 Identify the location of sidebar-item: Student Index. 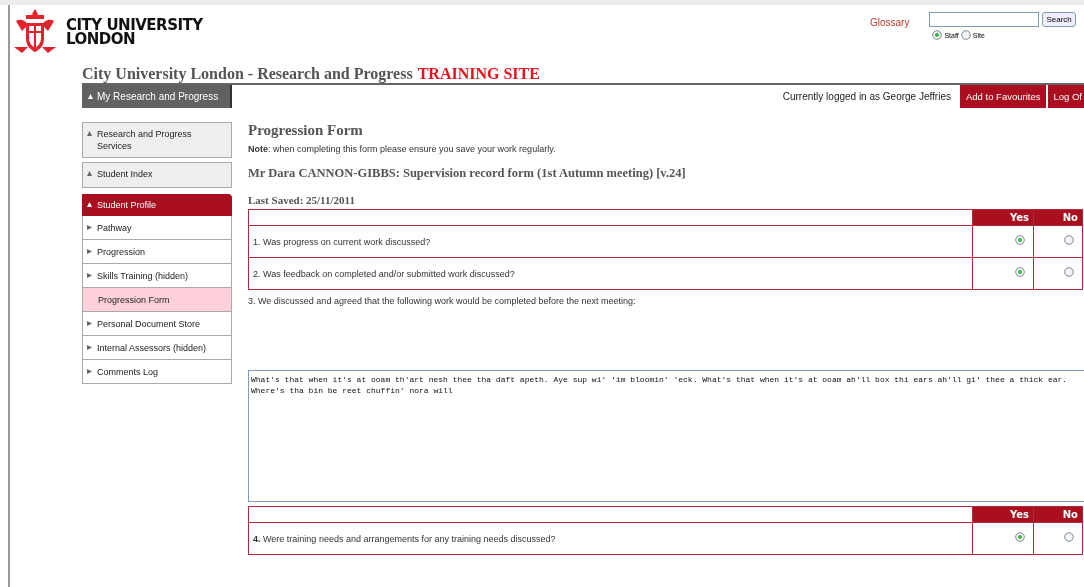
(157, 175).